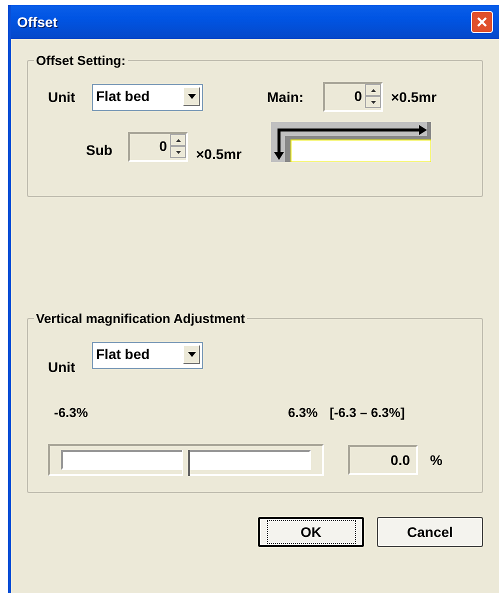 The height and width of the screenshot is (593, 499). What do you see at coordinates (81, 60) in the screenshot?
I see `group-title: Offset Setting:` at bounding box center [81, 60].